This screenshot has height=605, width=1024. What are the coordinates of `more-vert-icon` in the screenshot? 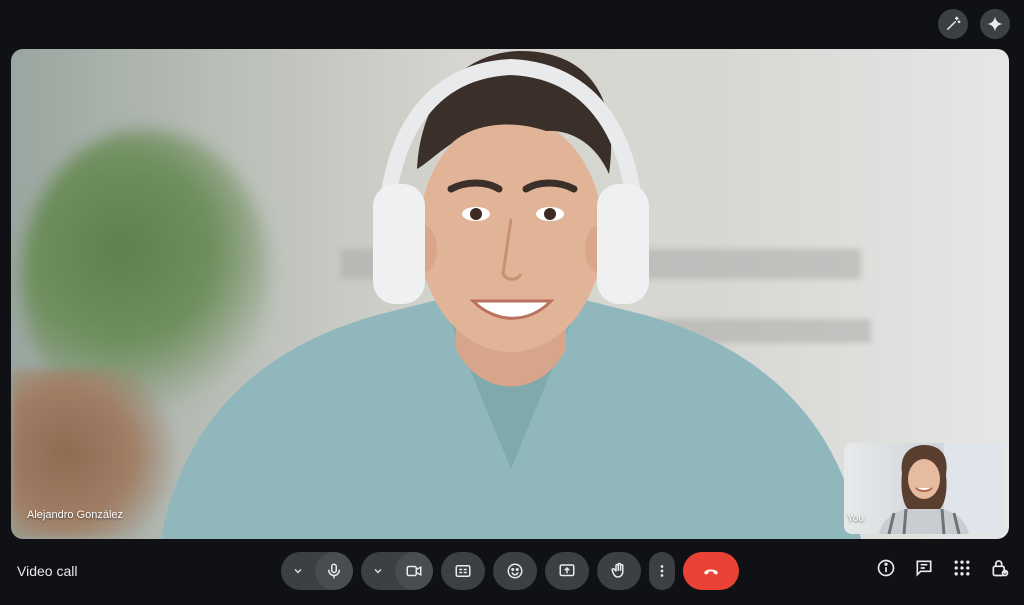 It's located at (662, 571).